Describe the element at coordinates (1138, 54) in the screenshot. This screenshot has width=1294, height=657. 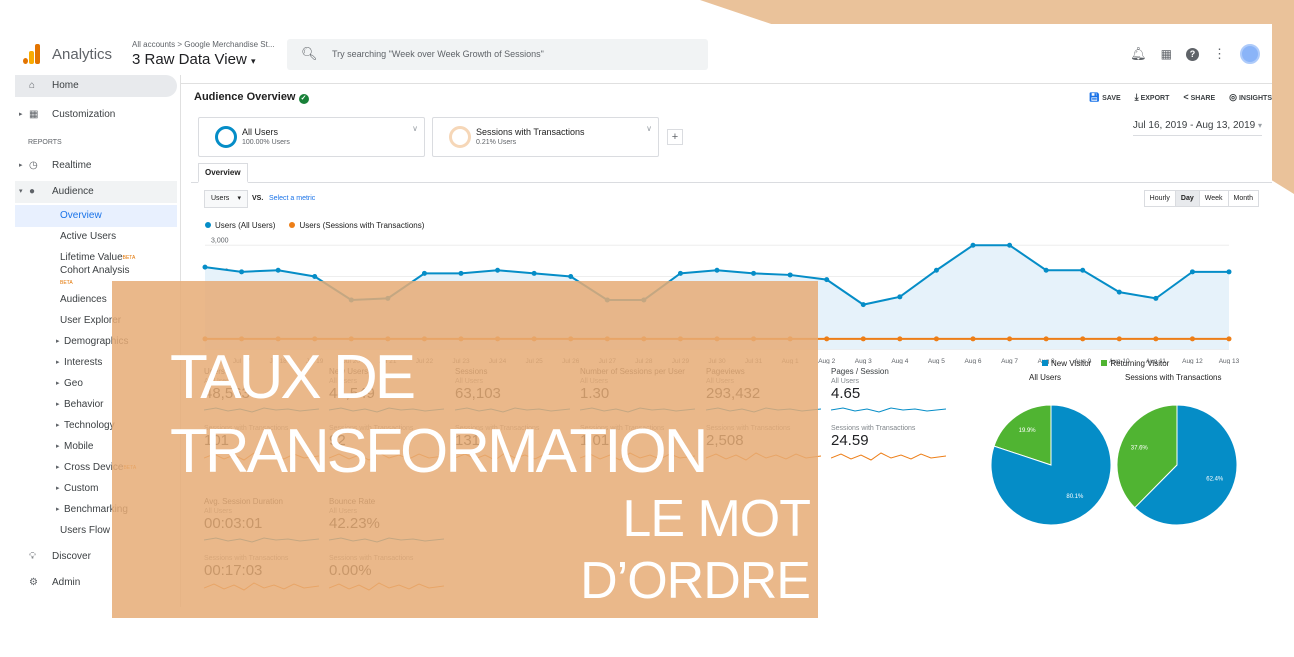
I see `bell-icon: 🔔︎` at that location.